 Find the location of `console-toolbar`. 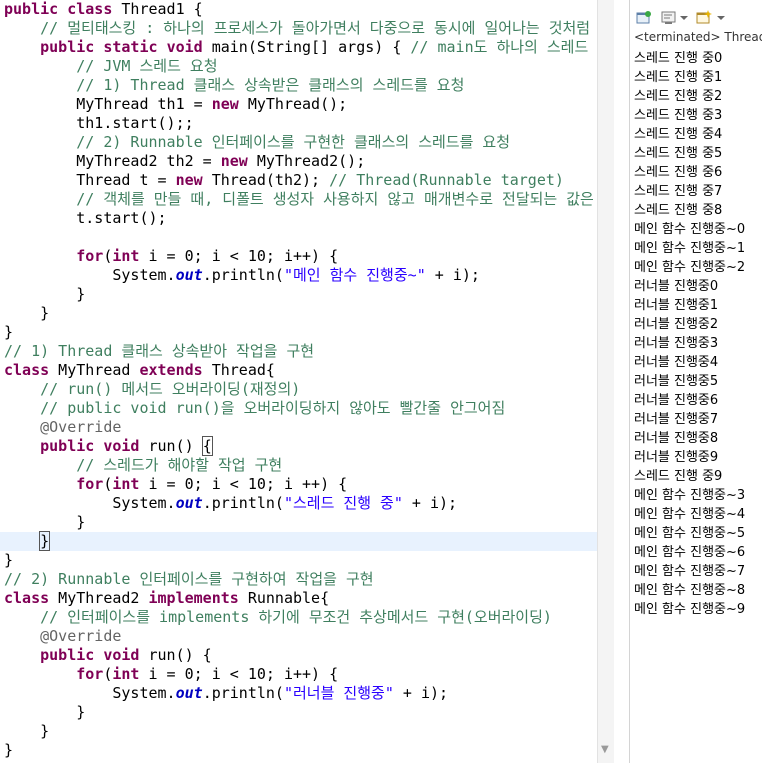

console-toolbar is located at coordinates (696, 19).